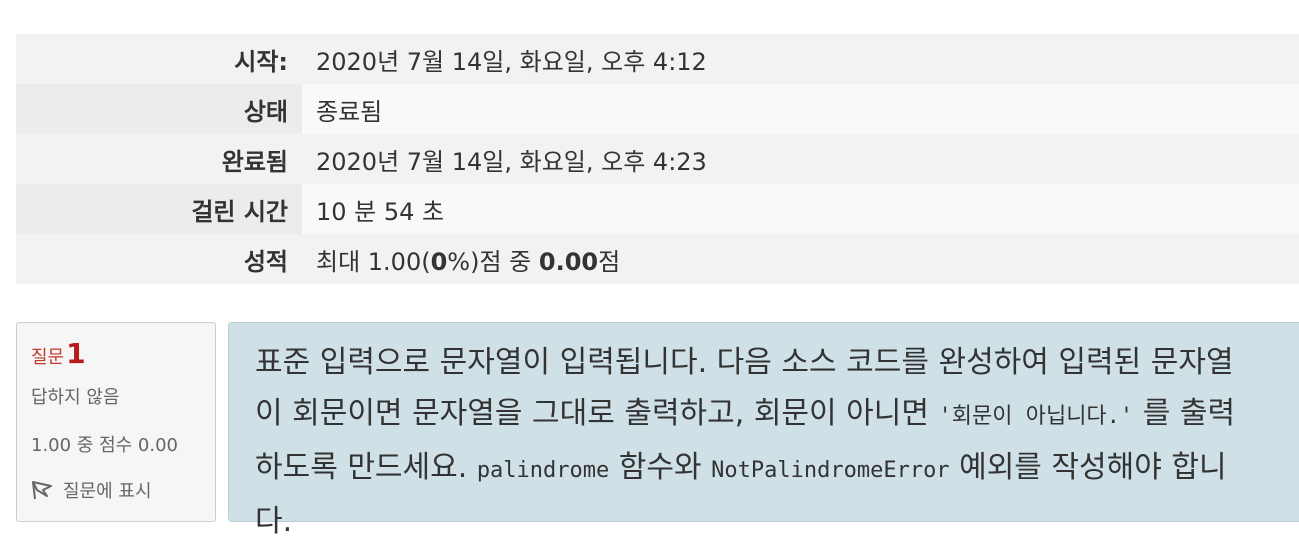 This screenshot has height=547, width=1299. Describe the element at coordinates (107, 491) in the screenshot. I see `flag-question-label: 질문에 표시` at that location.